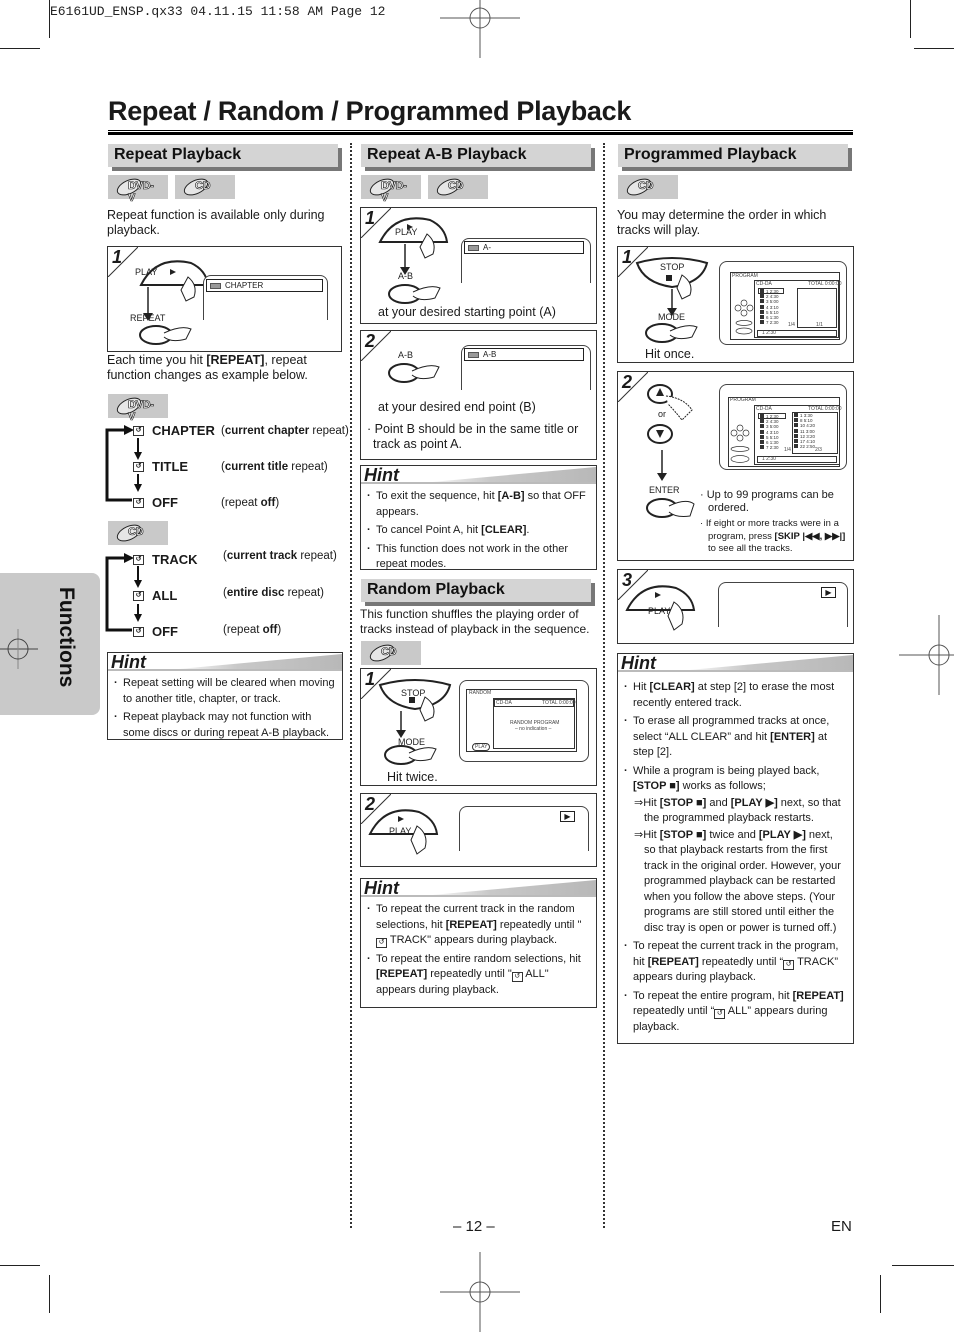 Image resolution: width=954 pixels, height=1332 pixels. Describe the element at coordinates (670, 451) in the screenshot. I see `remote-buttons-illustration` at that location.